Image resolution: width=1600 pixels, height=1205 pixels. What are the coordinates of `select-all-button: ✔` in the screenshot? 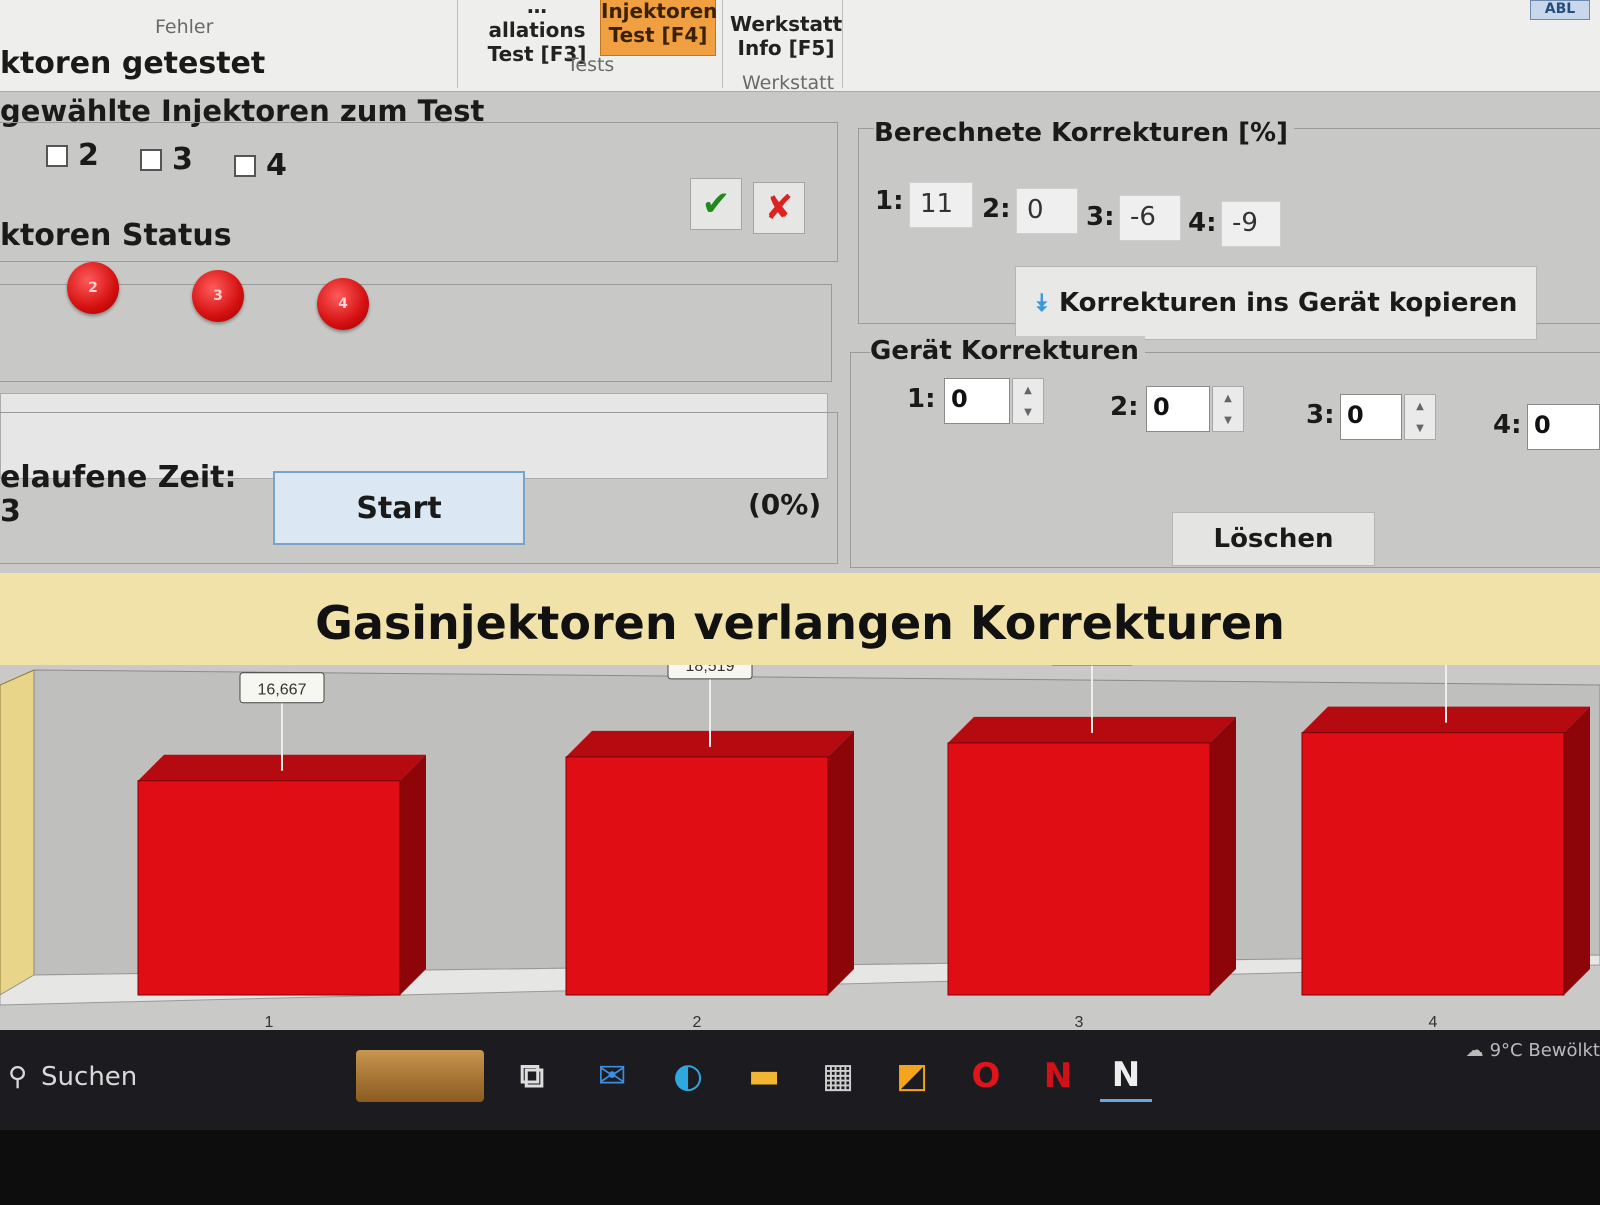 It's located at (716, 204).